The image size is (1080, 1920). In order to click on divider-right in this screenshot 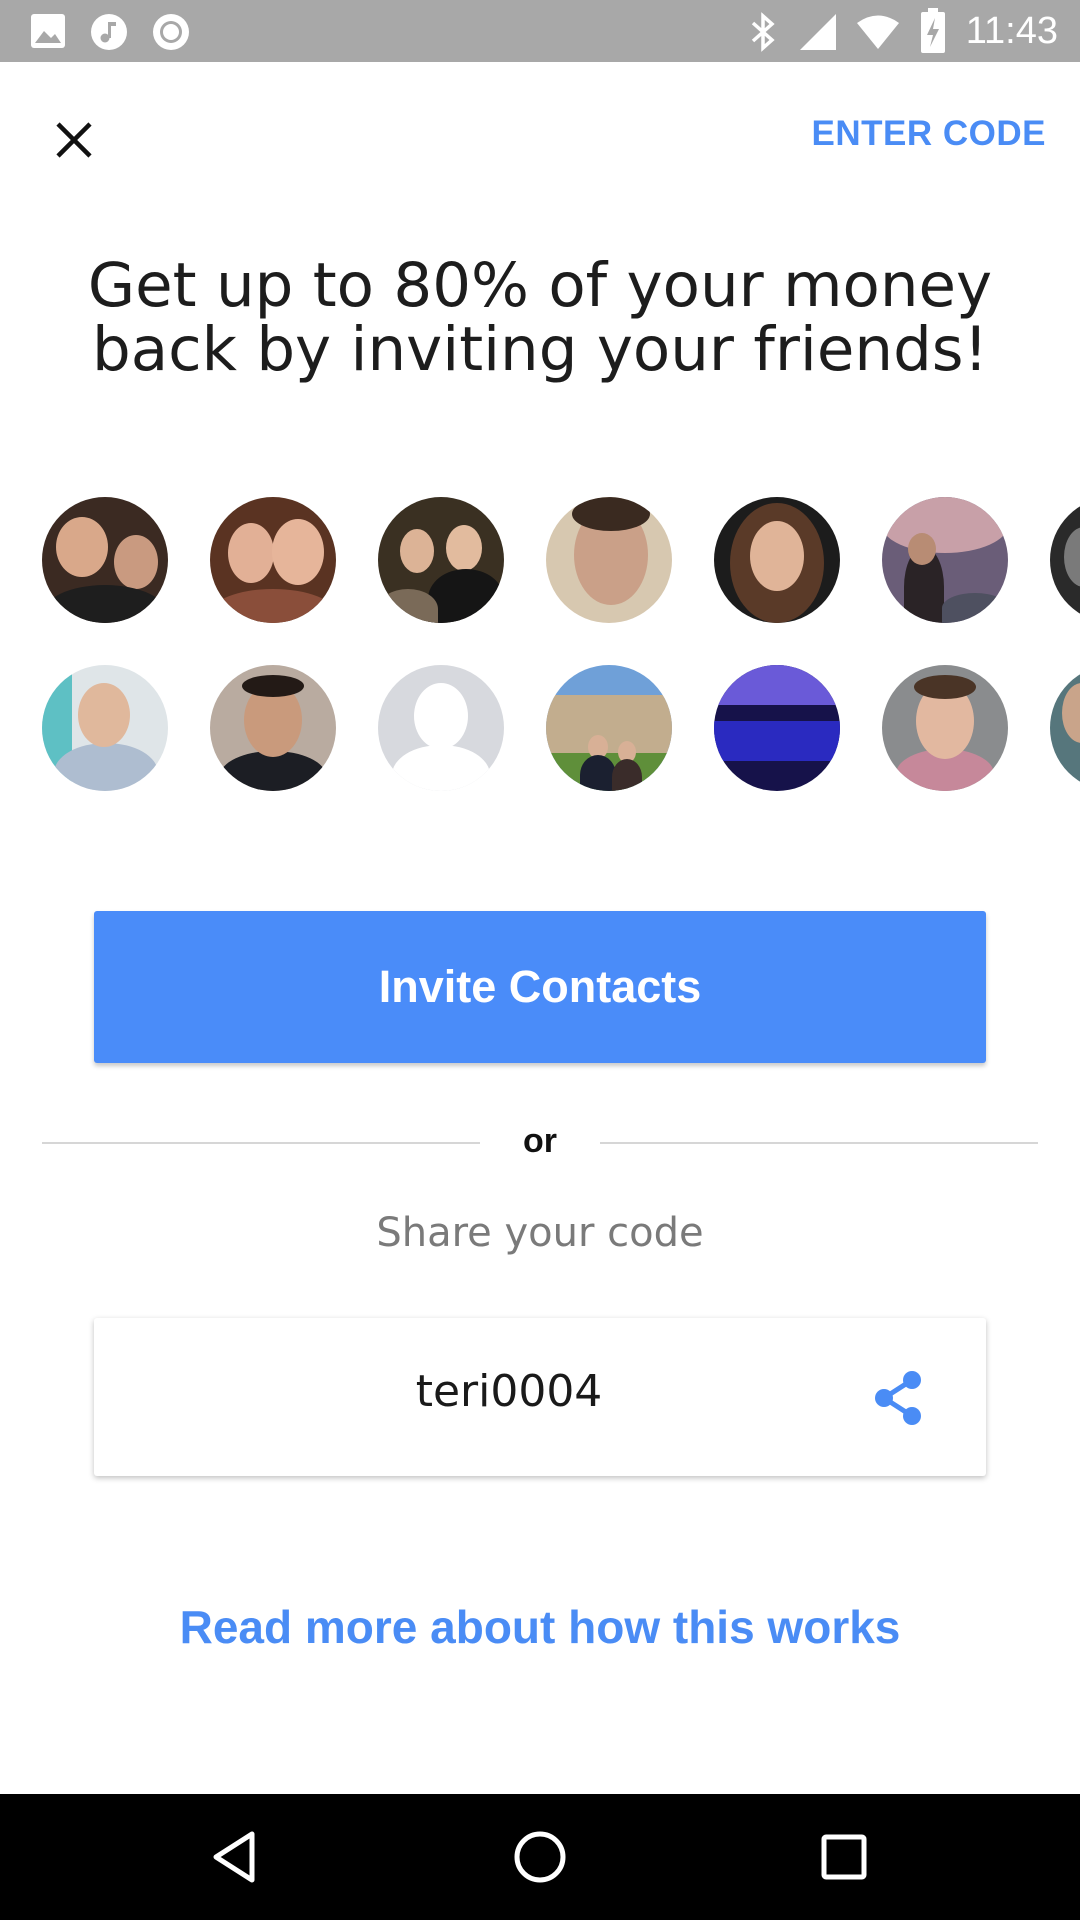, I will do `click(819, 1143)`.